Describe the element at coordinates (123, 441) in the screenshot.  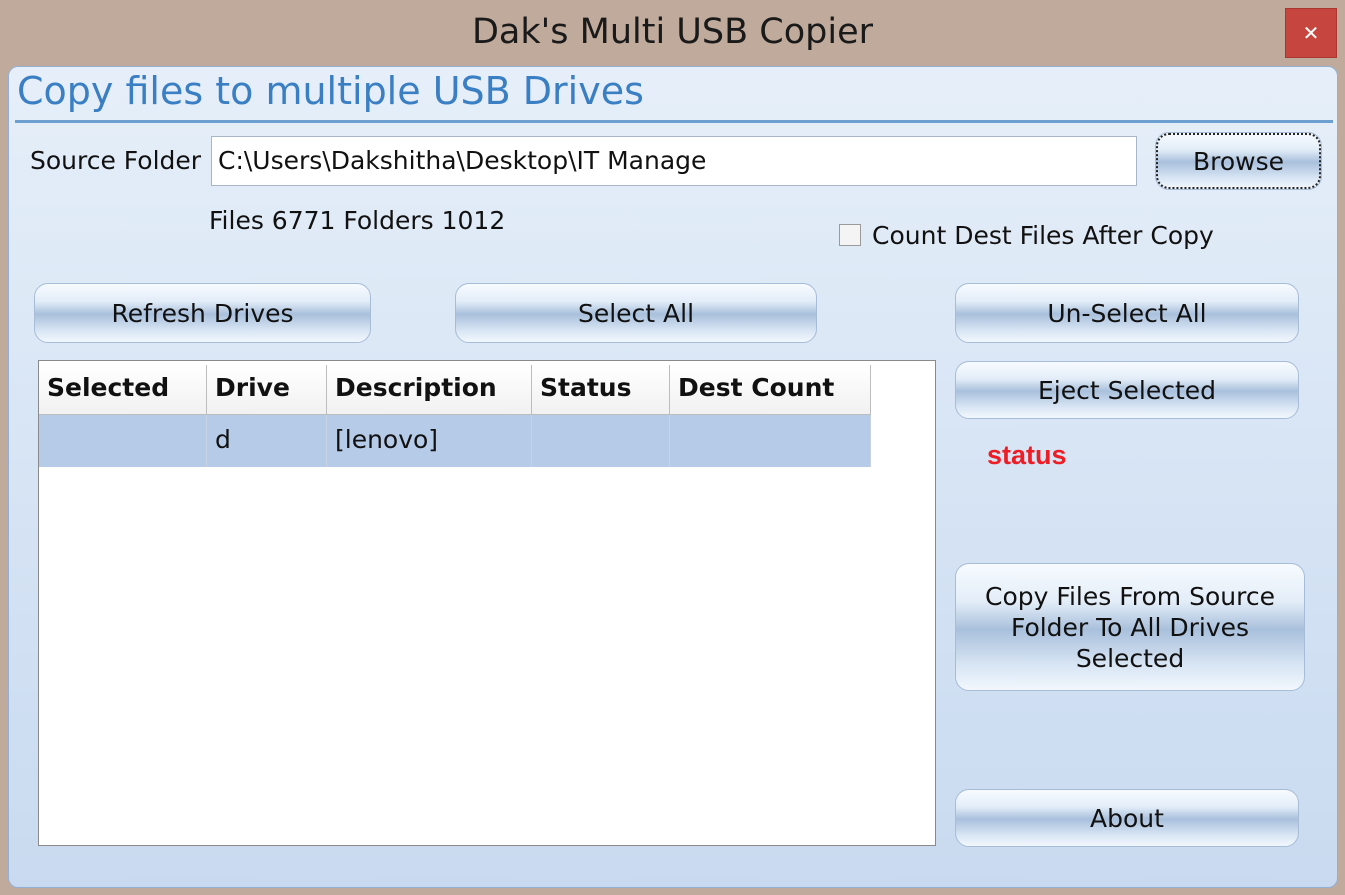
I see `cell-selected` at that location.